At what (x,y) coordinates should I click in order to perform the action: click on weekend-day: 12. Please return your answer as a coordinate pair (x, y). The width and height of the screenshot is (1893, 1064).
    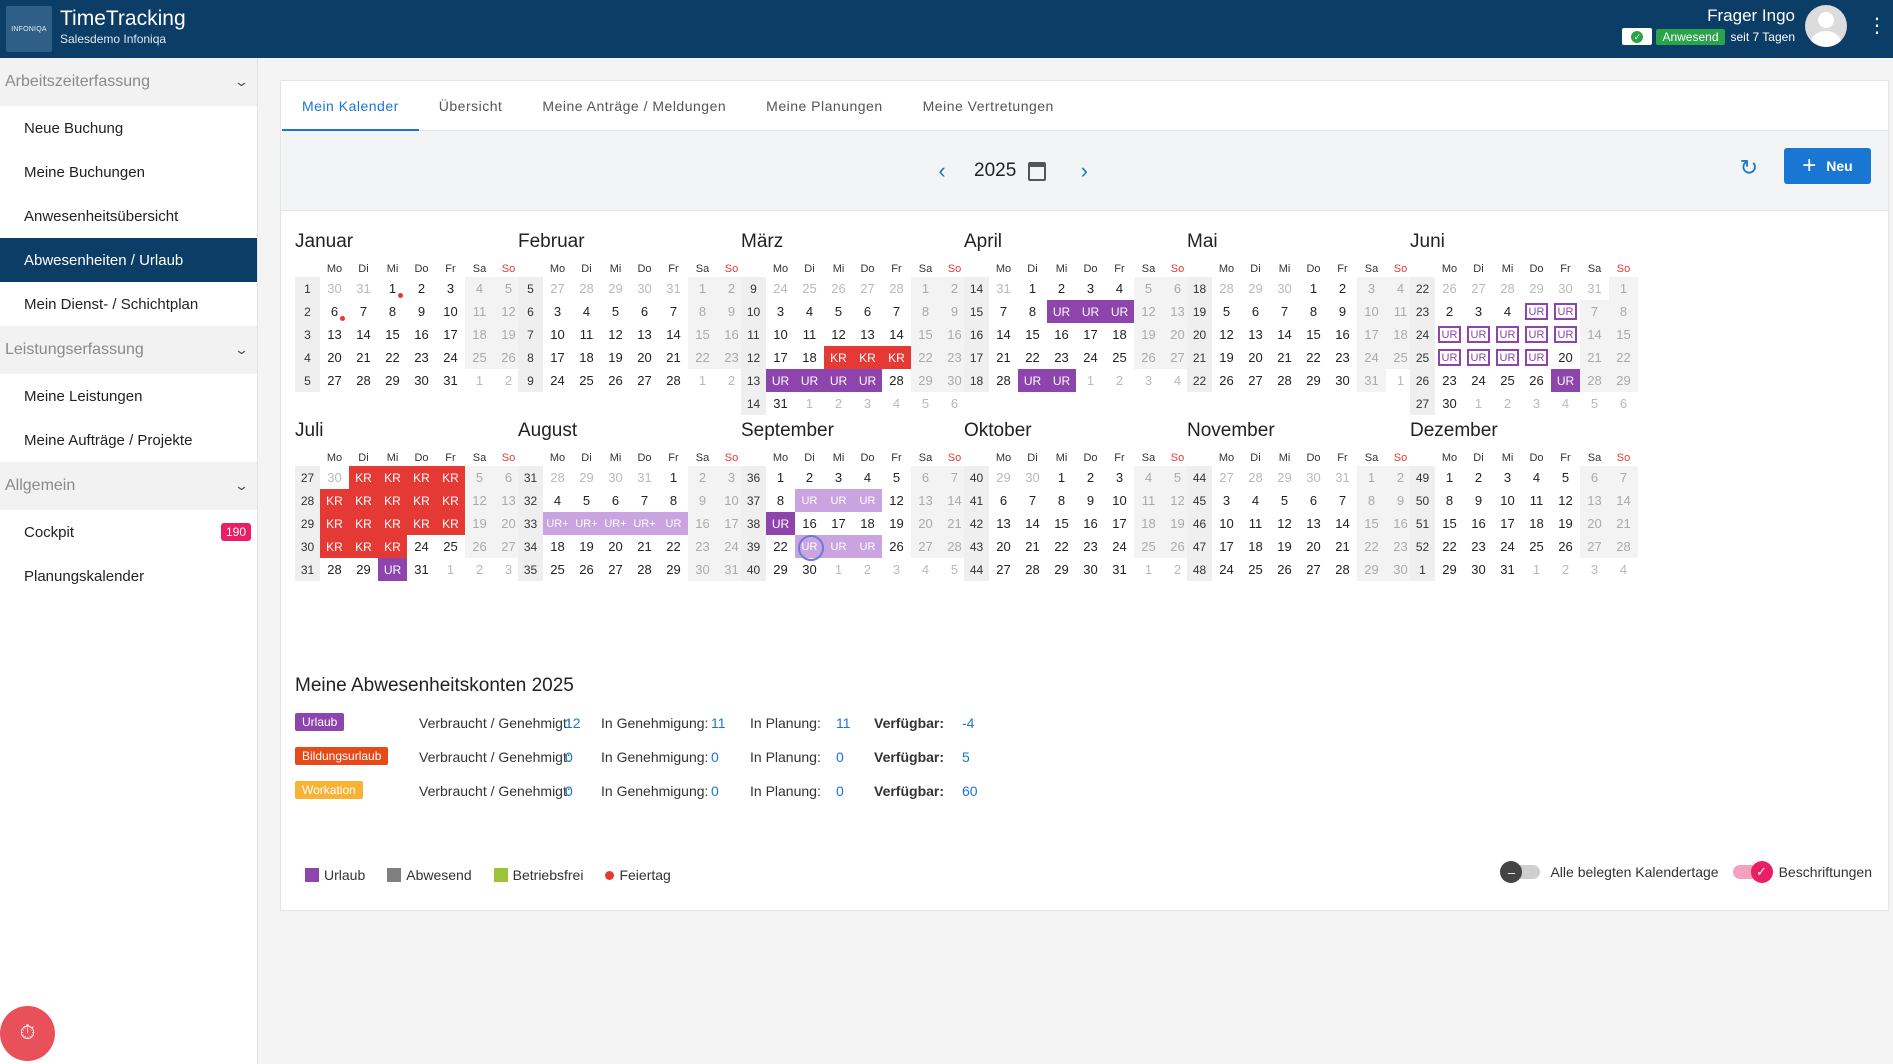
    Looking at the image, I should click on (479, 500).